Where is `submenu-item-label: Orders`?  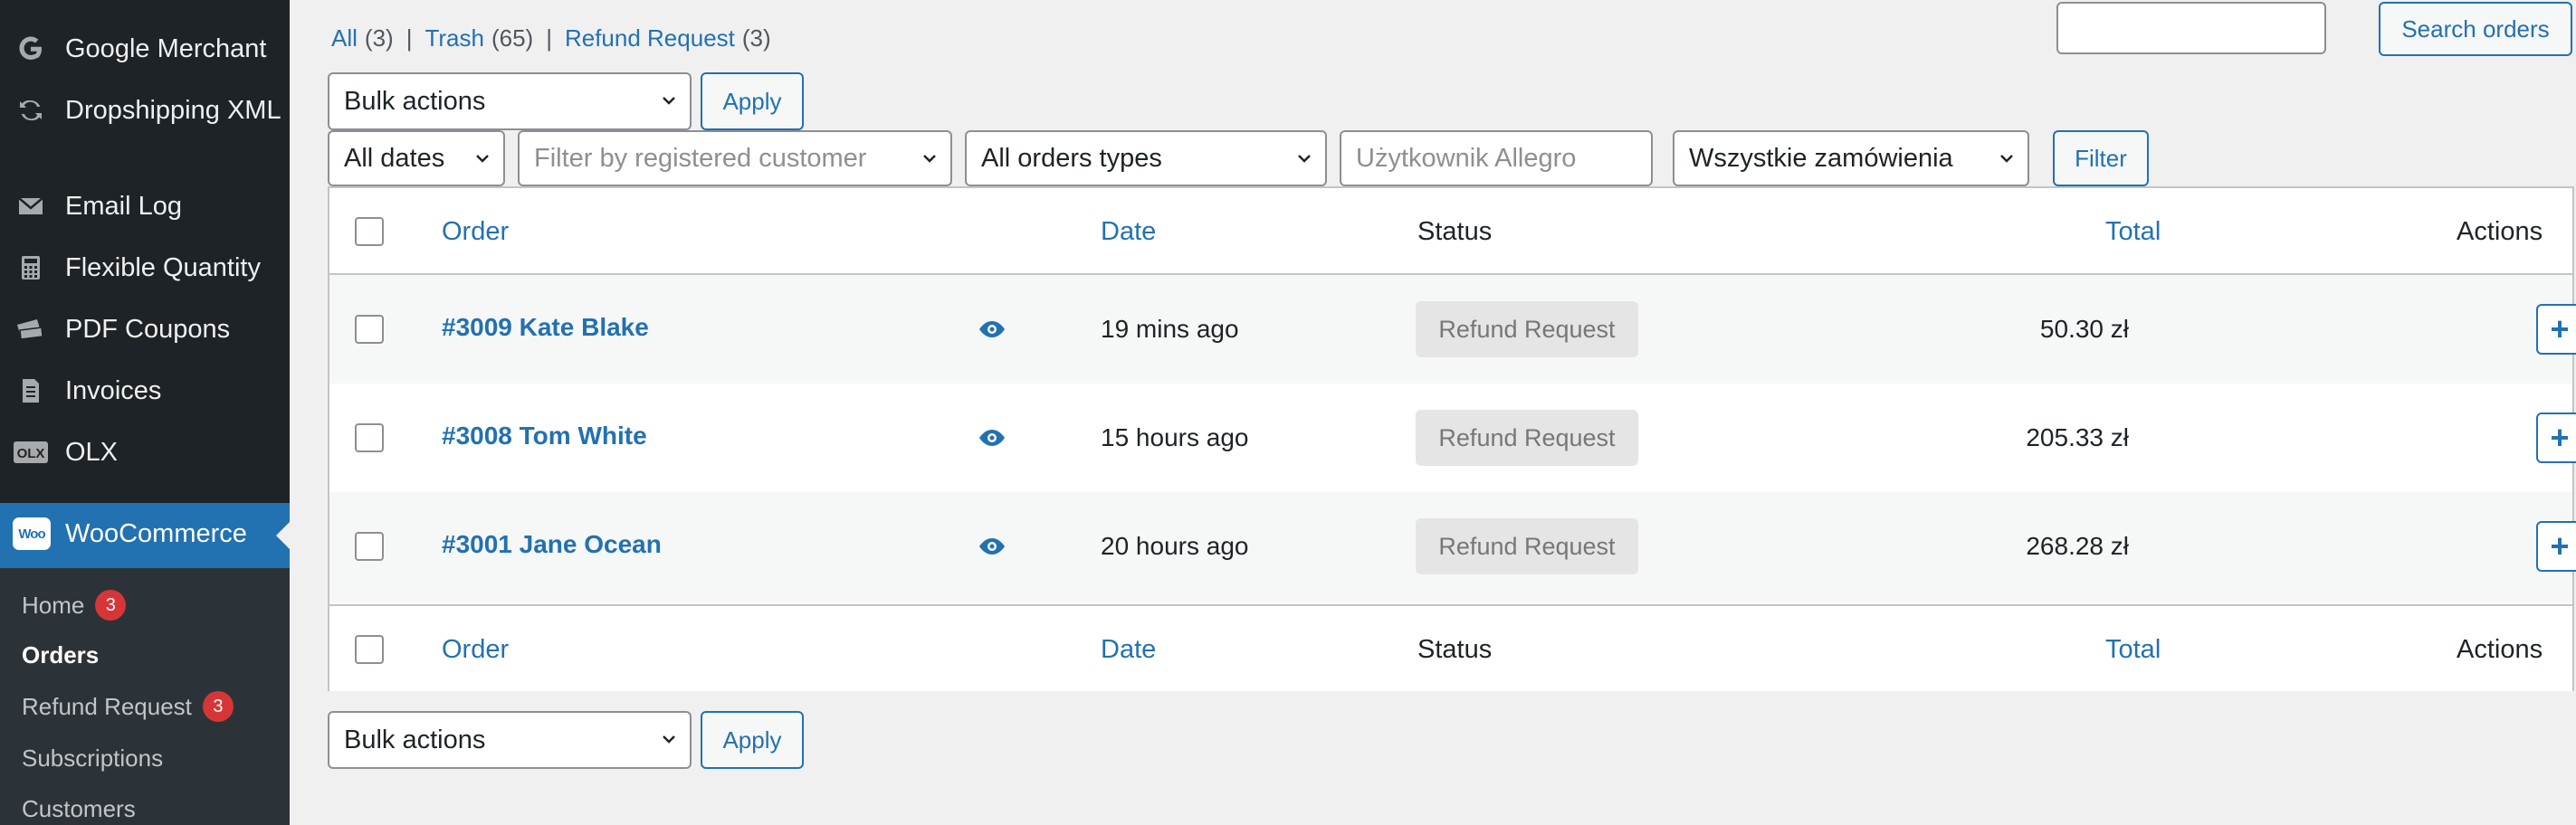 submenu-item-label: Orders is located at coordinates (61, 655).